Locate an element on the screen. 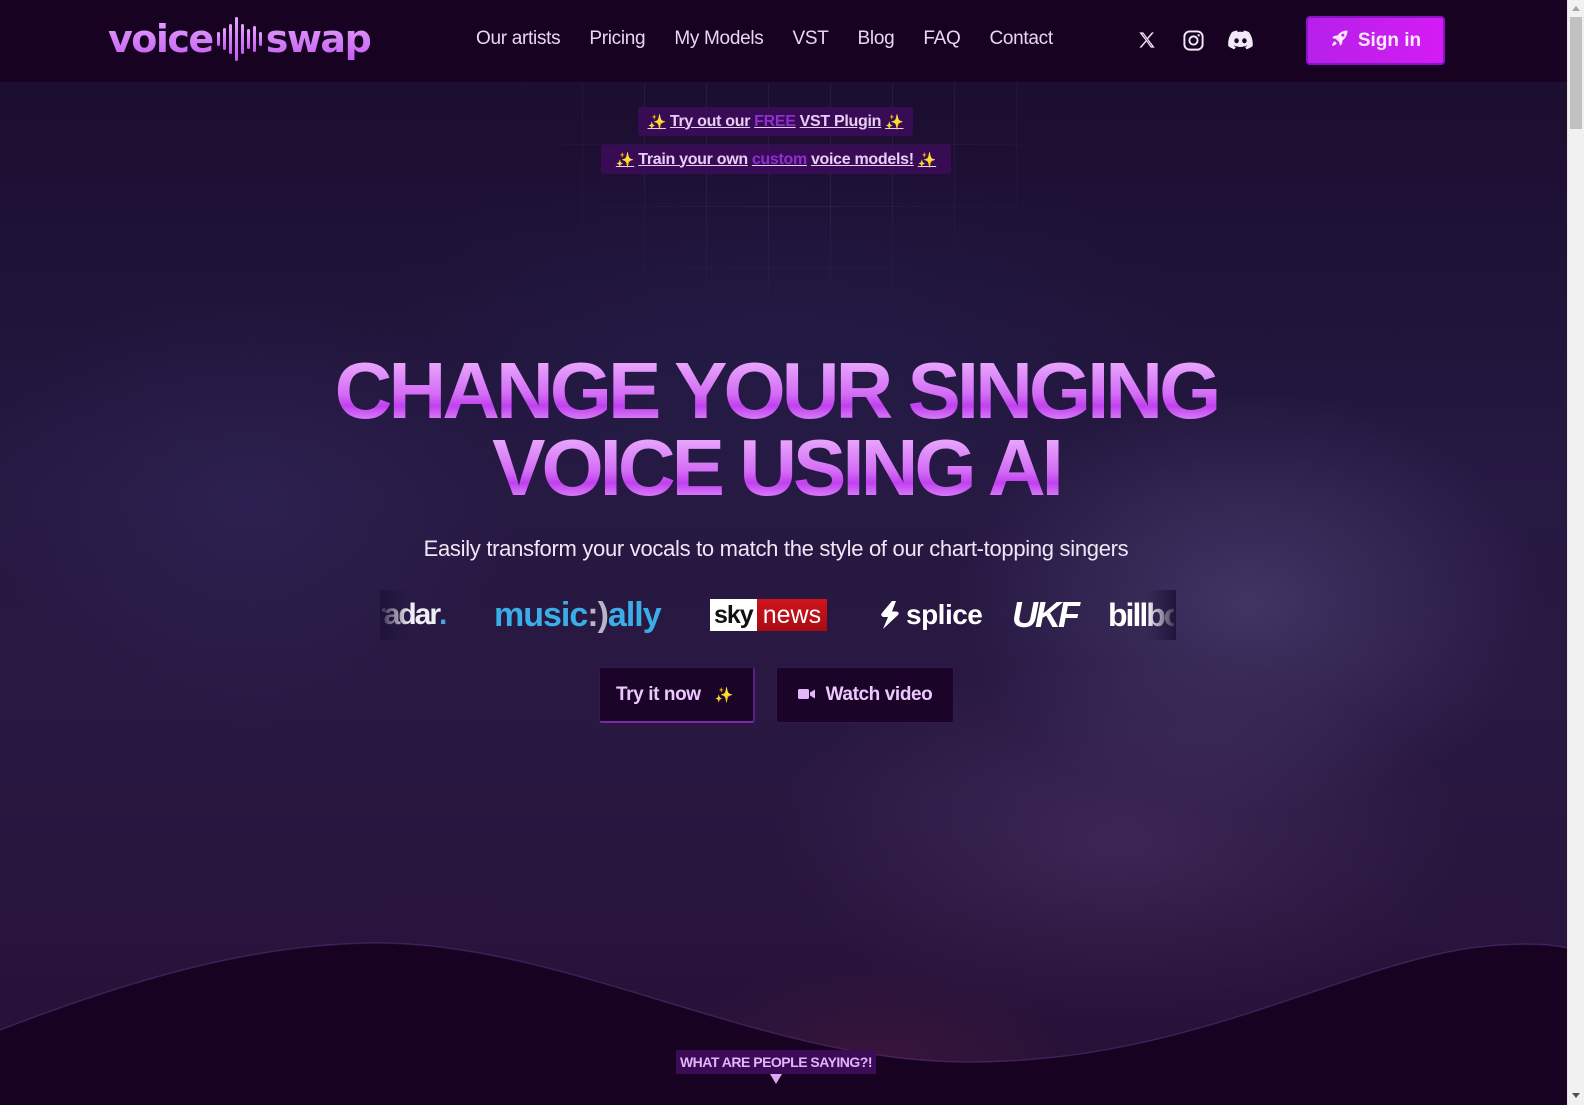  nav-pricing: Pricing is located at coordinates (617, 39).